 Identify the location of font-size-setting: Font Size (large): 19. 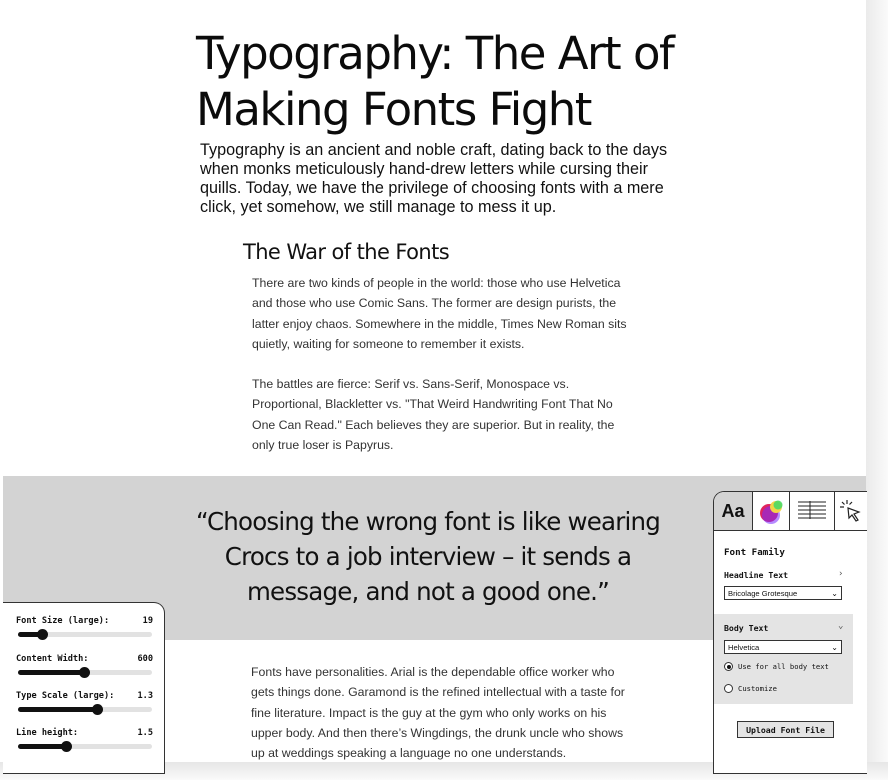
(84, 634).